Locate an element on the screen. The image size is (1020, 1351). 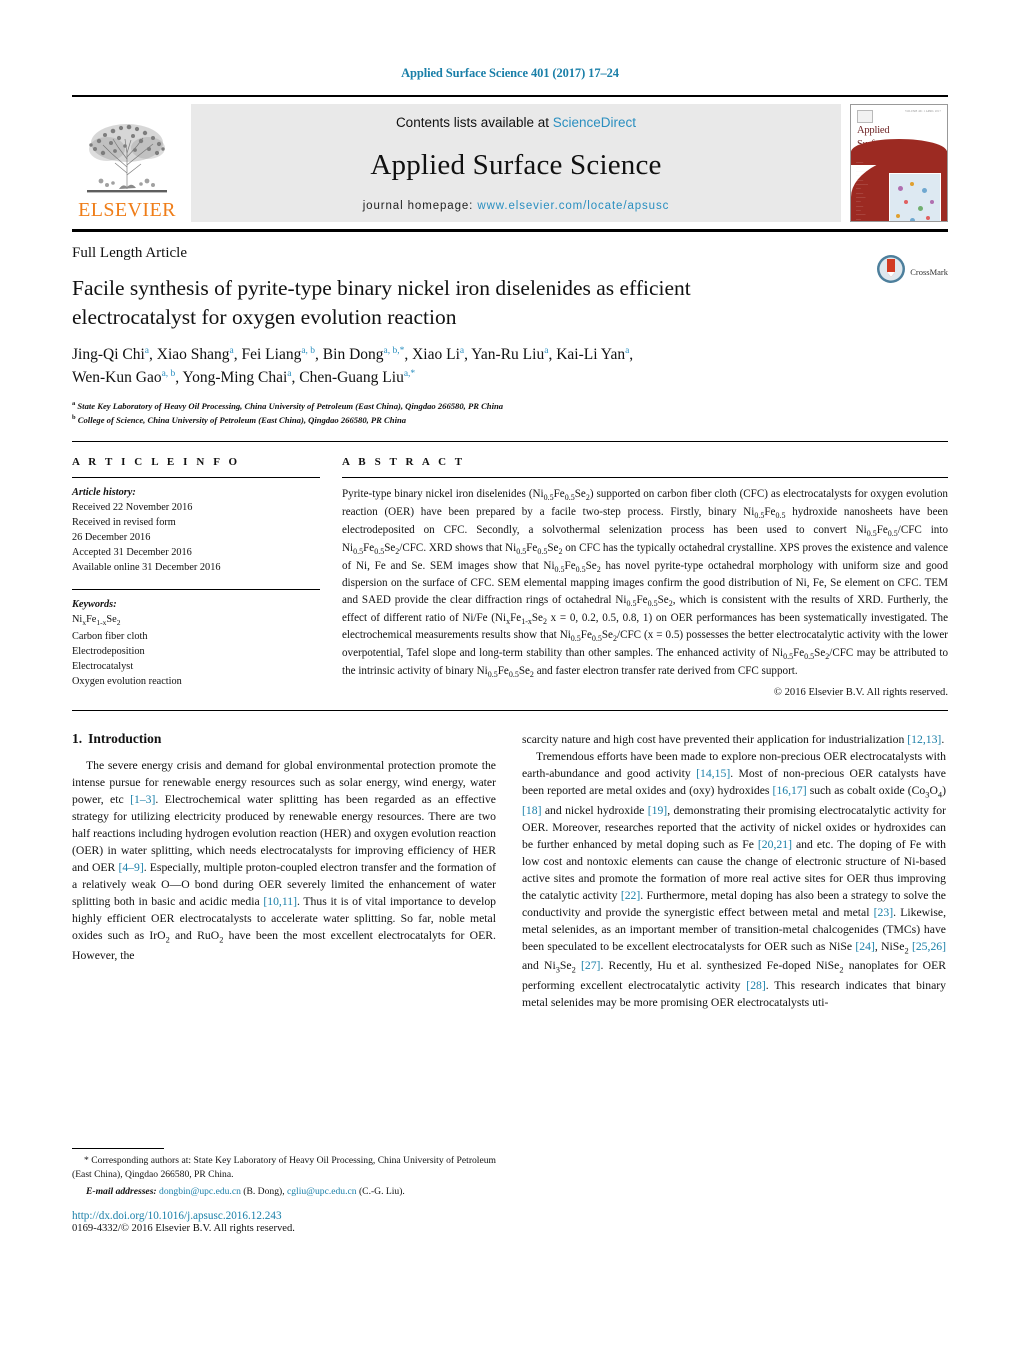
section-heading-introduction: 1. Introduction is located at coordinates (284, 739).